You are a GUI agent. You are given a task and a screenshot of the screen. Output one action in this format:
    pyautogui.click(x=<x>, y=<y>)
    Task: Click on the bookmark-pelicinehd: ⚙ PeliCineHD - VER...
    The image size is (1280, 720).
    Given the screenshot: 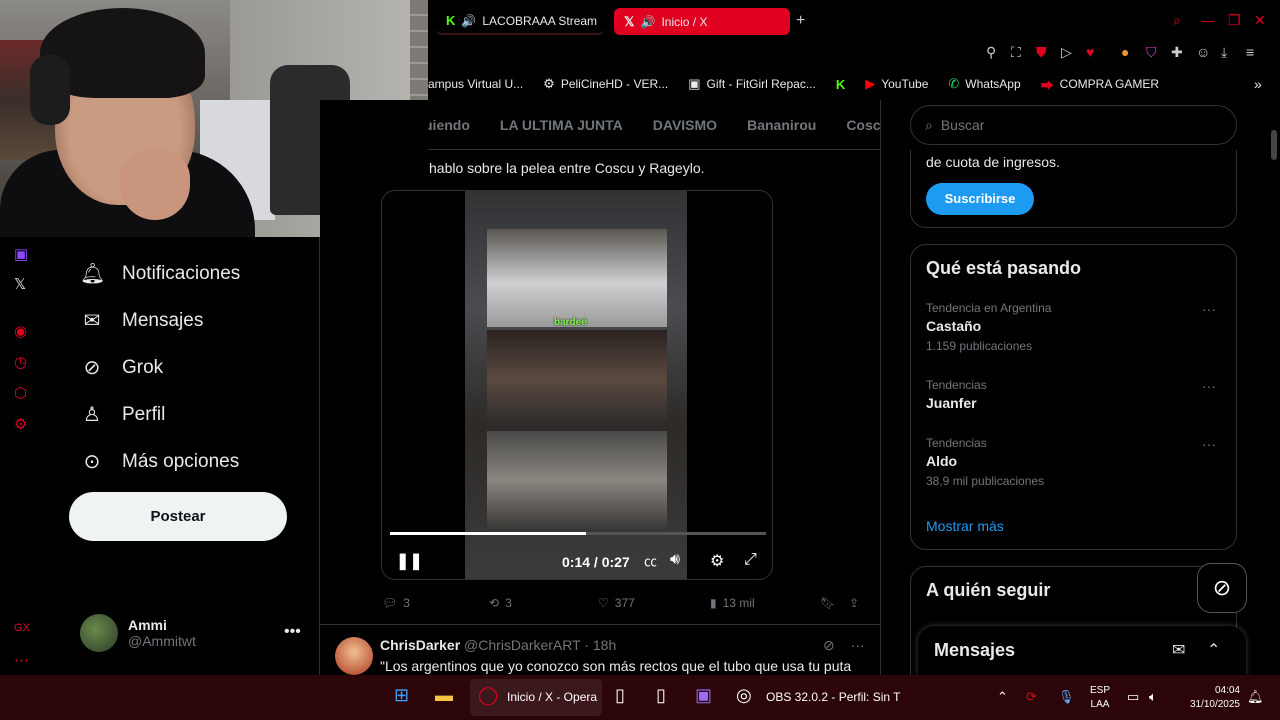 What is the action you would take?
    pyautogui.click(x=605, y=84)
    